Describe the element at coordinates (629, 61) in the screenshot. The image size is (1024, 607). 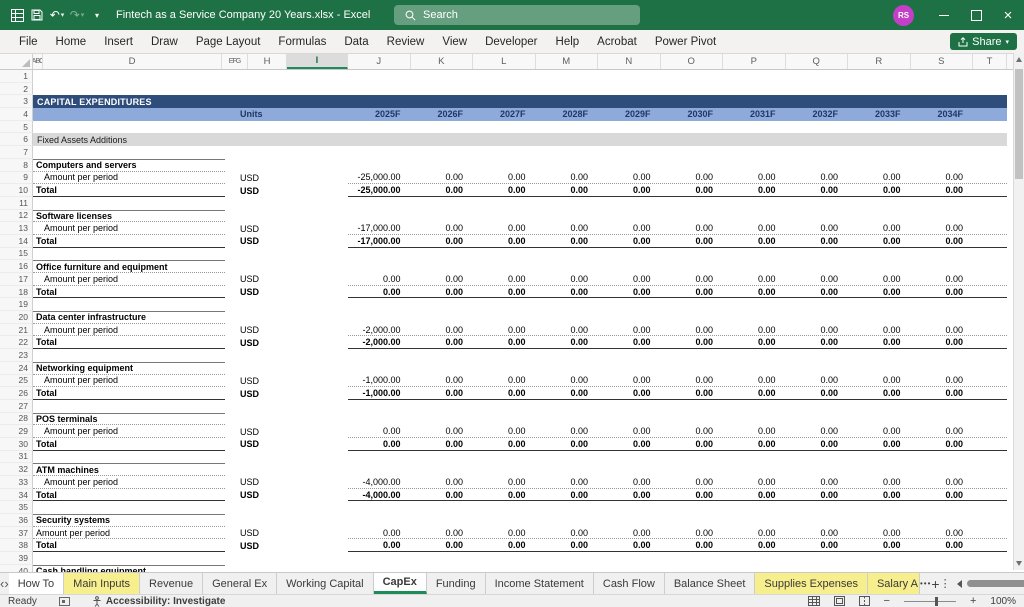
I see `column-header-N: N` at that location.